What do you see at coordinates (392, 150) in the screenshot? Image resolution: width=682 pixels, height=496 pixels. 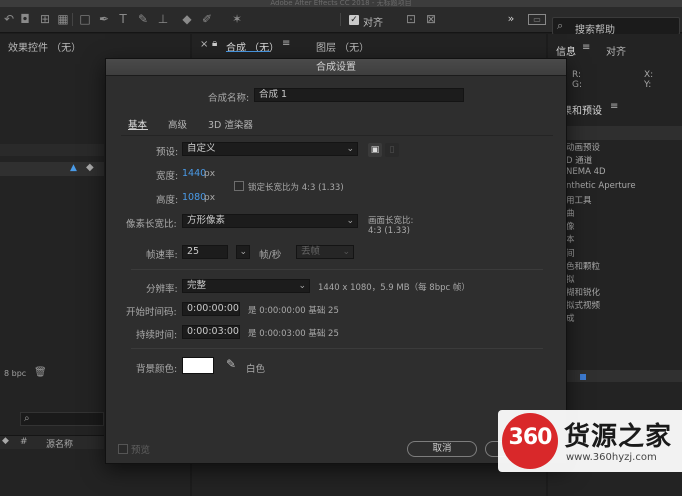 I see `delete-preset-icon: ▯` at bounding box center [392, 150].